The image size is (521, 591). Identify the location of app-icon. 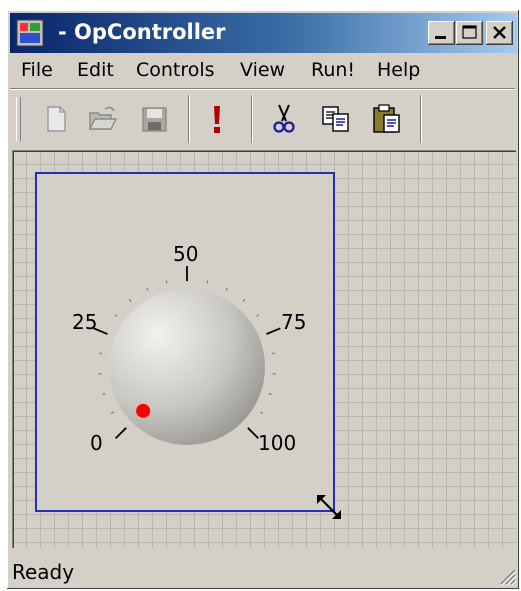
(30, 33).